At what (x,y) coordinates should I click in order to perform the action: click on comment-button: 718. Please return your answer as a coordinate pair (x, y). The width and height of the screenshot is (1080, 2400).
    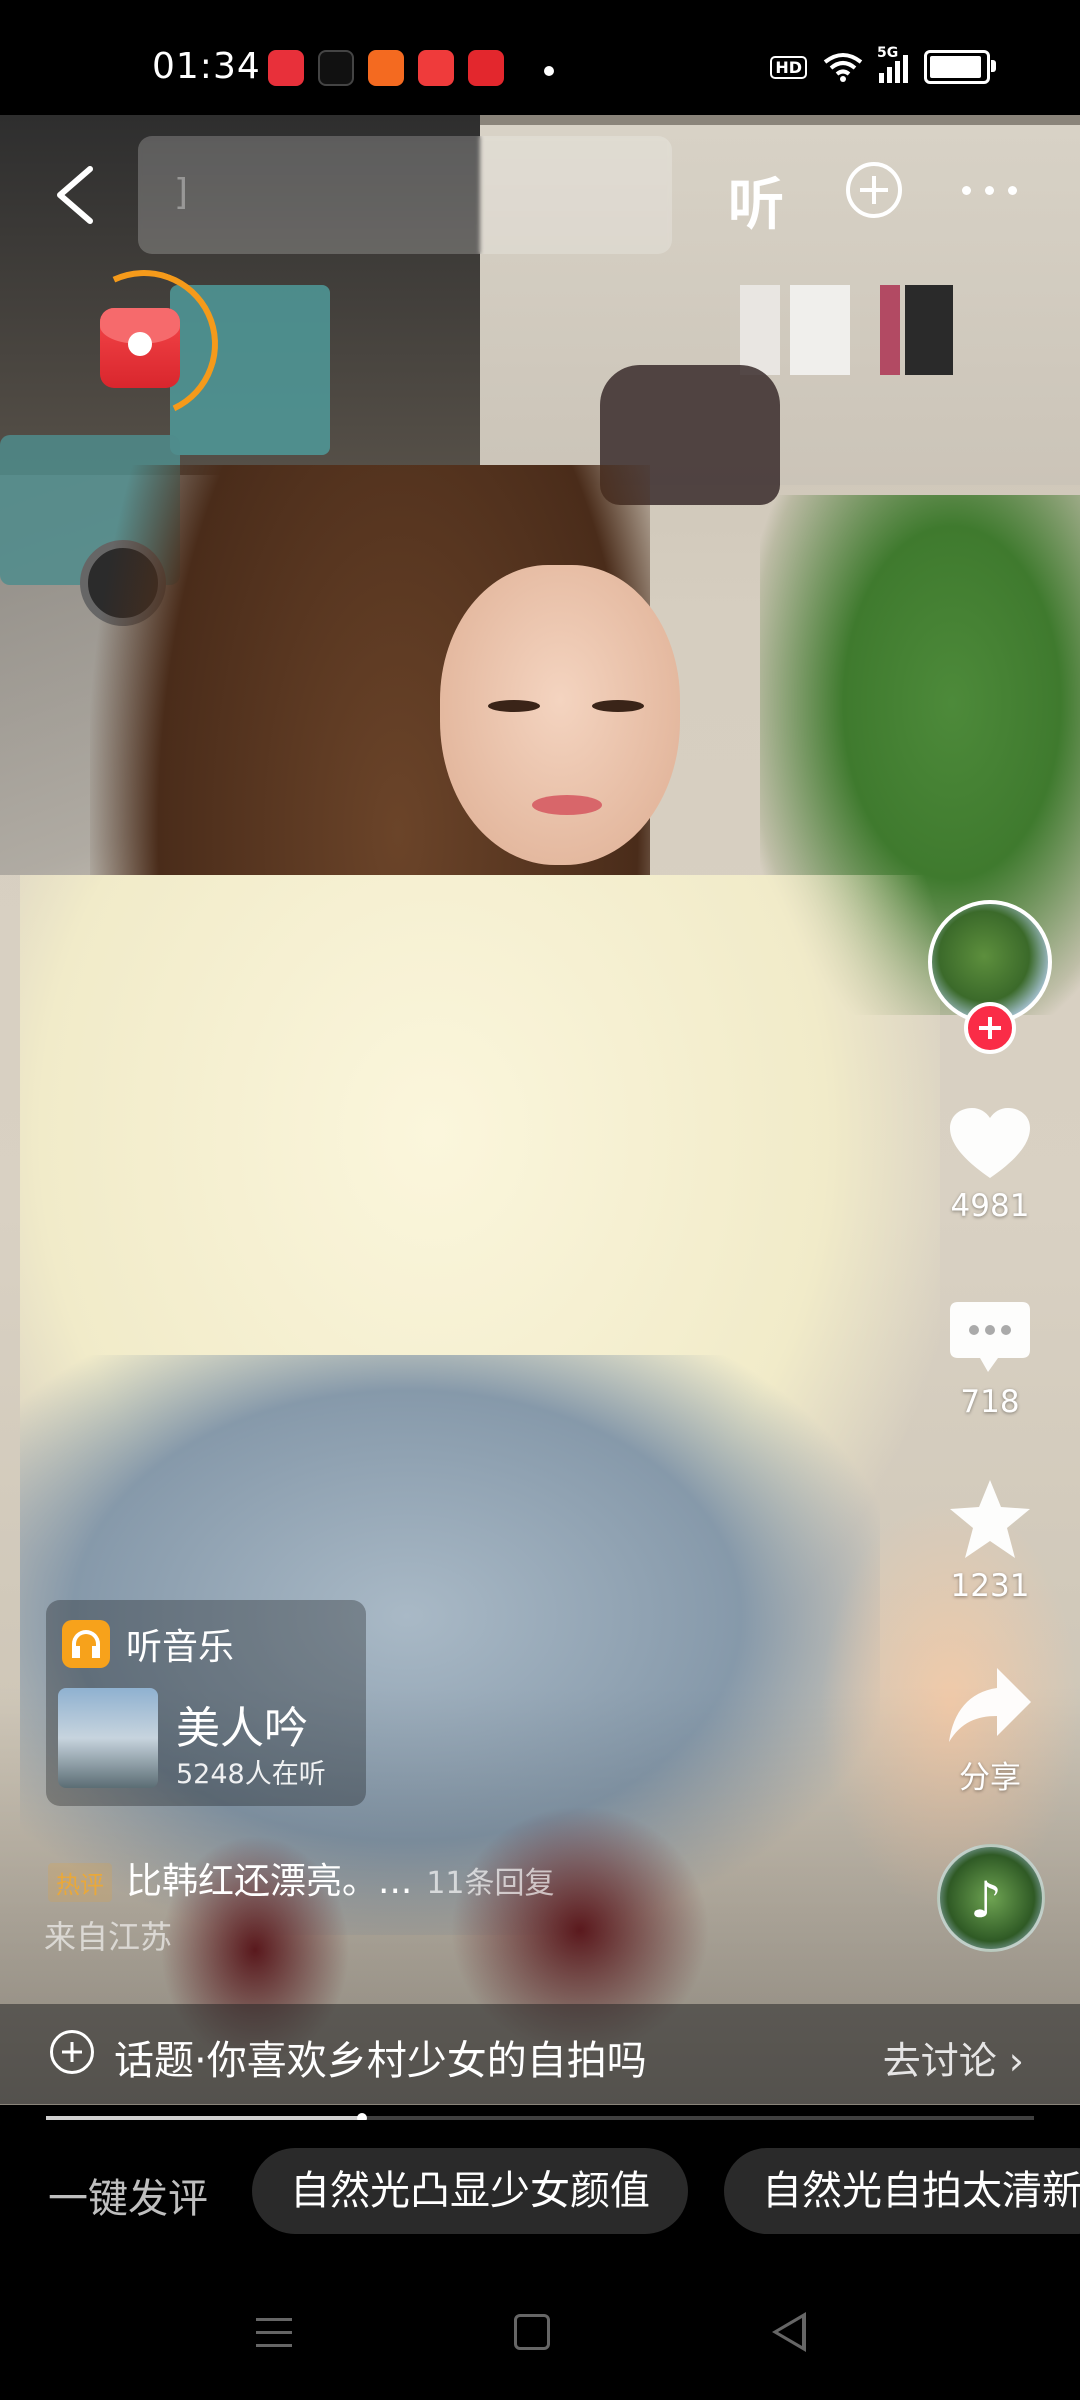
    Looking at the image, I should click on (990, 1360).